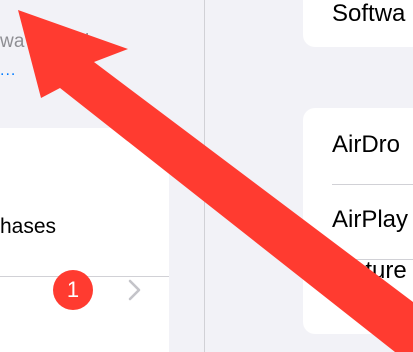 The image size is (413, 352). What do you see at coordinates (134, 290) in the screenshot?
I see `chevron-right-icon` at bounding box center [134, 290].